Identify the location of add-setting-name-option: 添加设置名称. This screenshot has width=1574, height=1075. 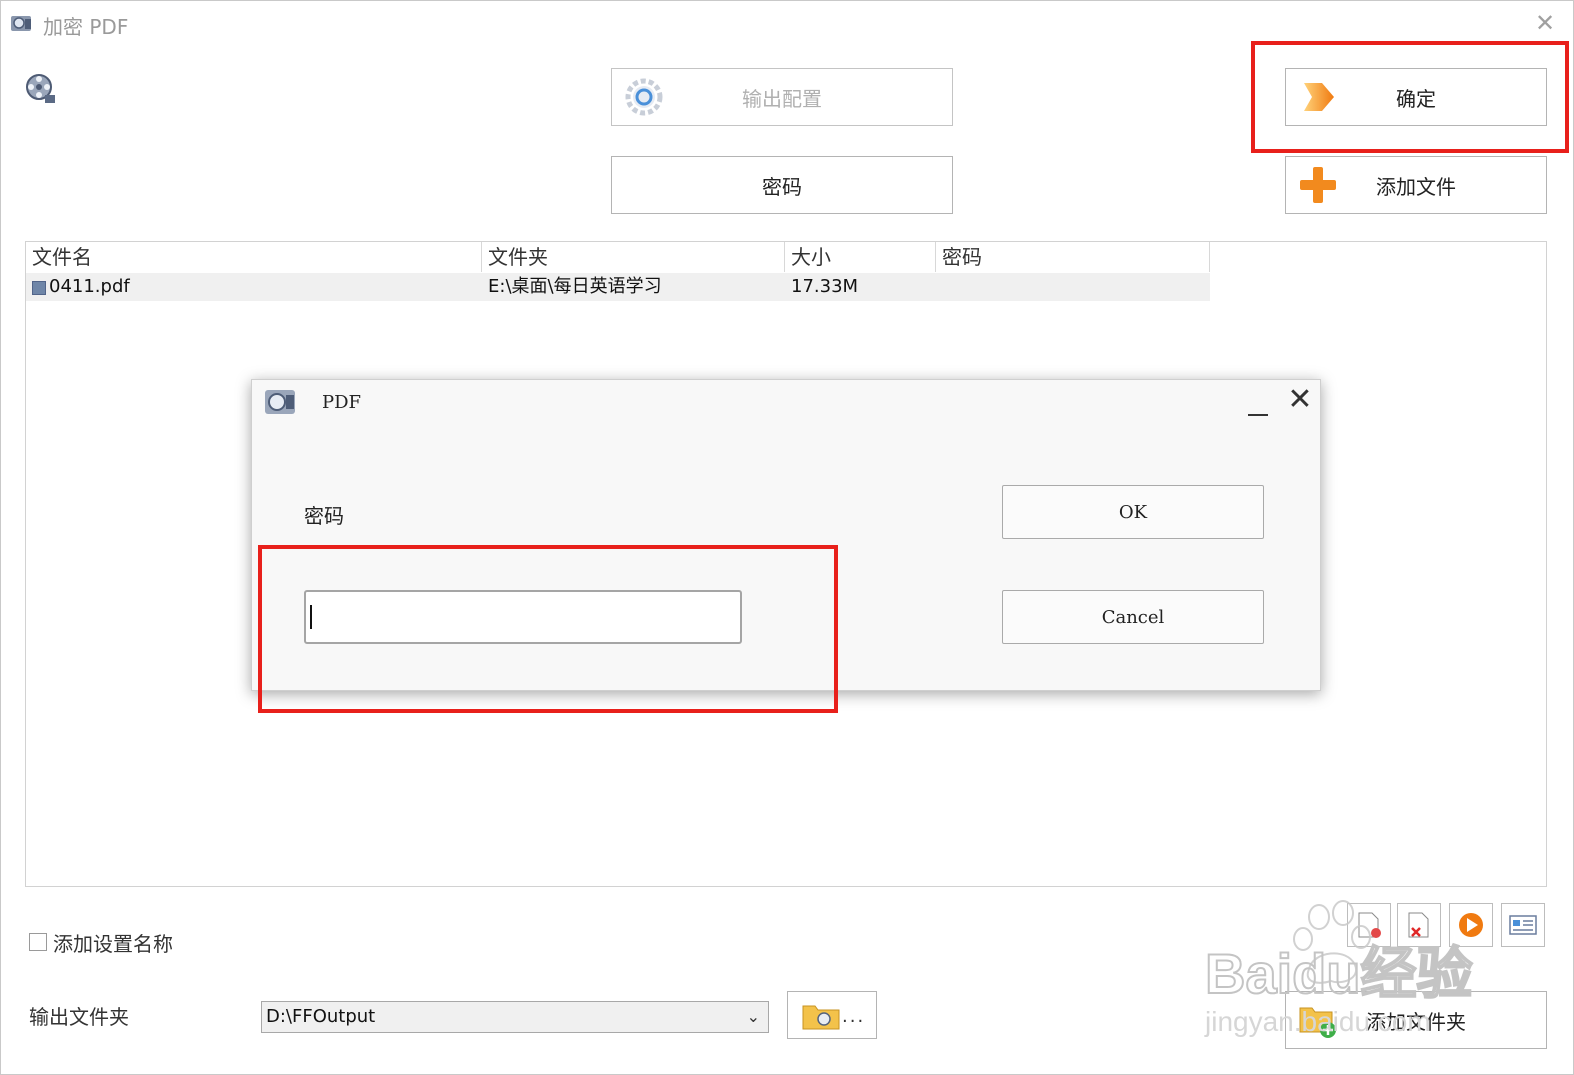
(101, 942).